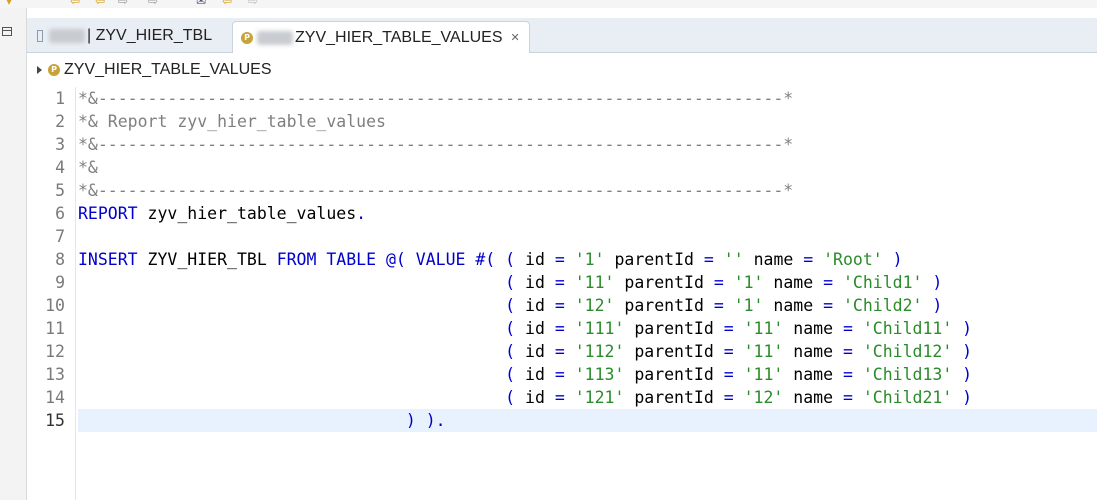 The image size is (1097, 500). What do you see at coordinates (207, 259) in the screenshot?
I see `code-token: ZYV_HIER_TBL` at bounding box center [207, 259].